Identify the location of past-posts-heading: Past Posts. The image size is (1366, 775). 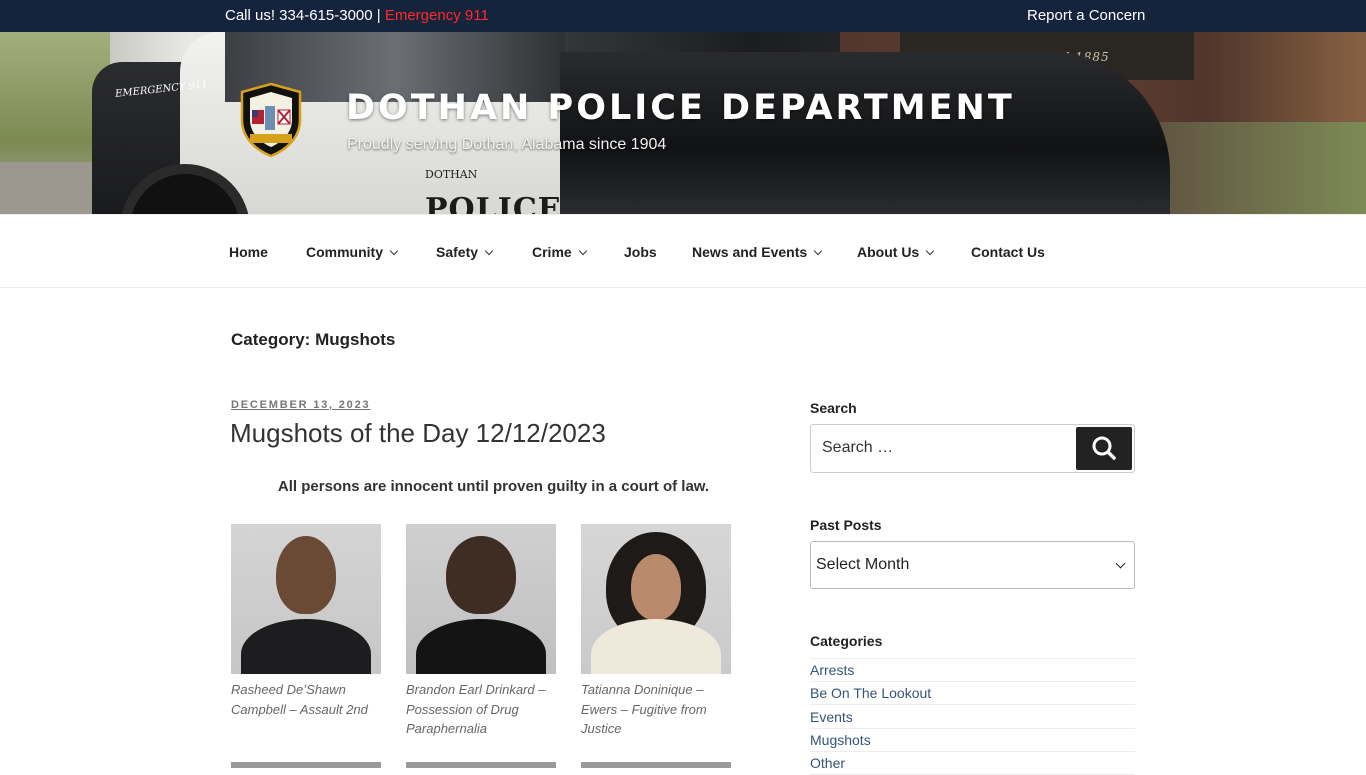
(846, 525).